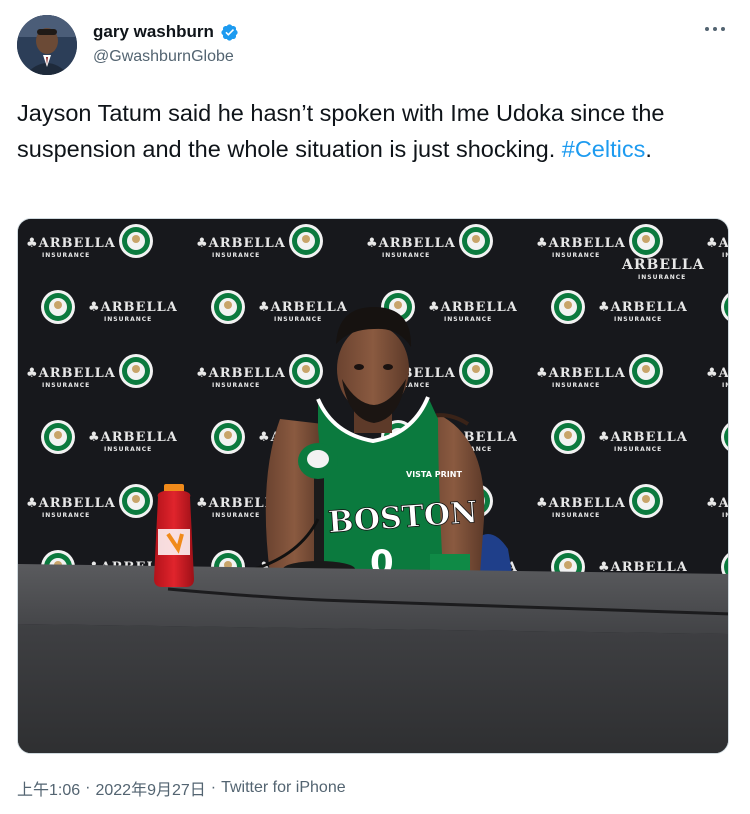 The image size is (750, 814). I want to click on more-options-button, so click(715, 29).